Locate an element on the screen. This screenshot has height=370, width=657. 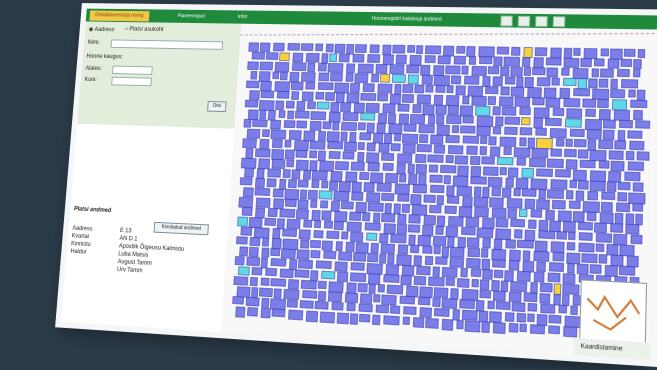
tab-planeeringud: Planeeringud is located at coordinates (191, 17).